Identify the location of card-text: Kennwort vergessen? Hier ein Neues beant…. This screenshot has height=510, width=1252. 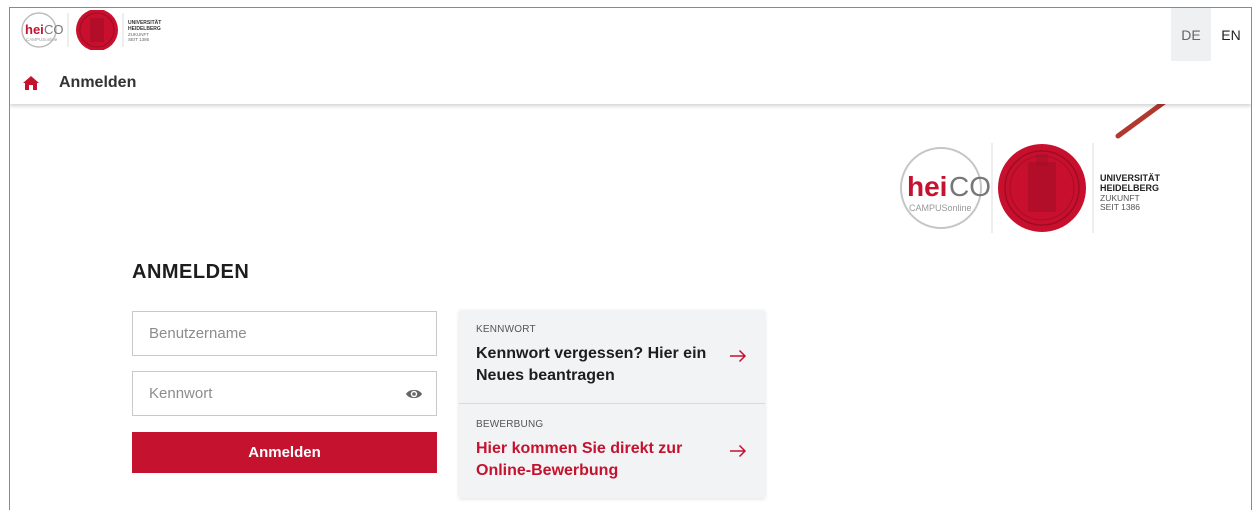
(591, 364).